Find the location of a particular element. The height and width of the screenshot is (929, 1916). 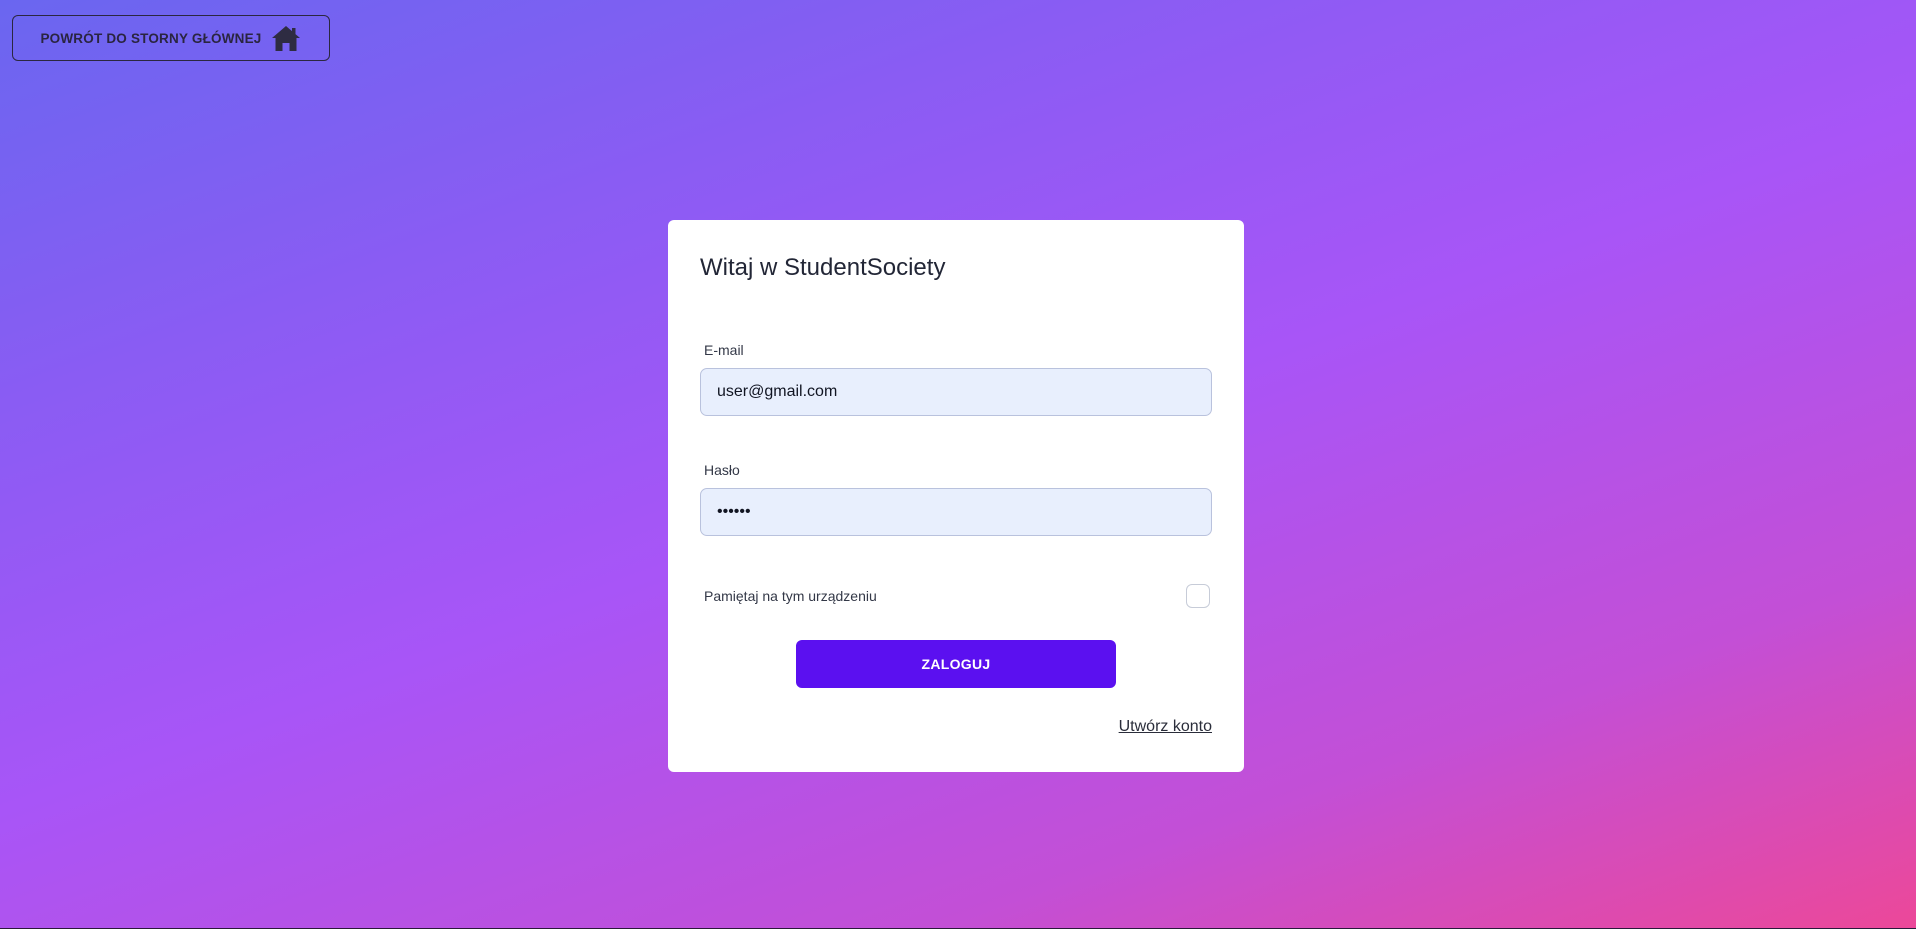

email-field is located at coordinates (956, 392).